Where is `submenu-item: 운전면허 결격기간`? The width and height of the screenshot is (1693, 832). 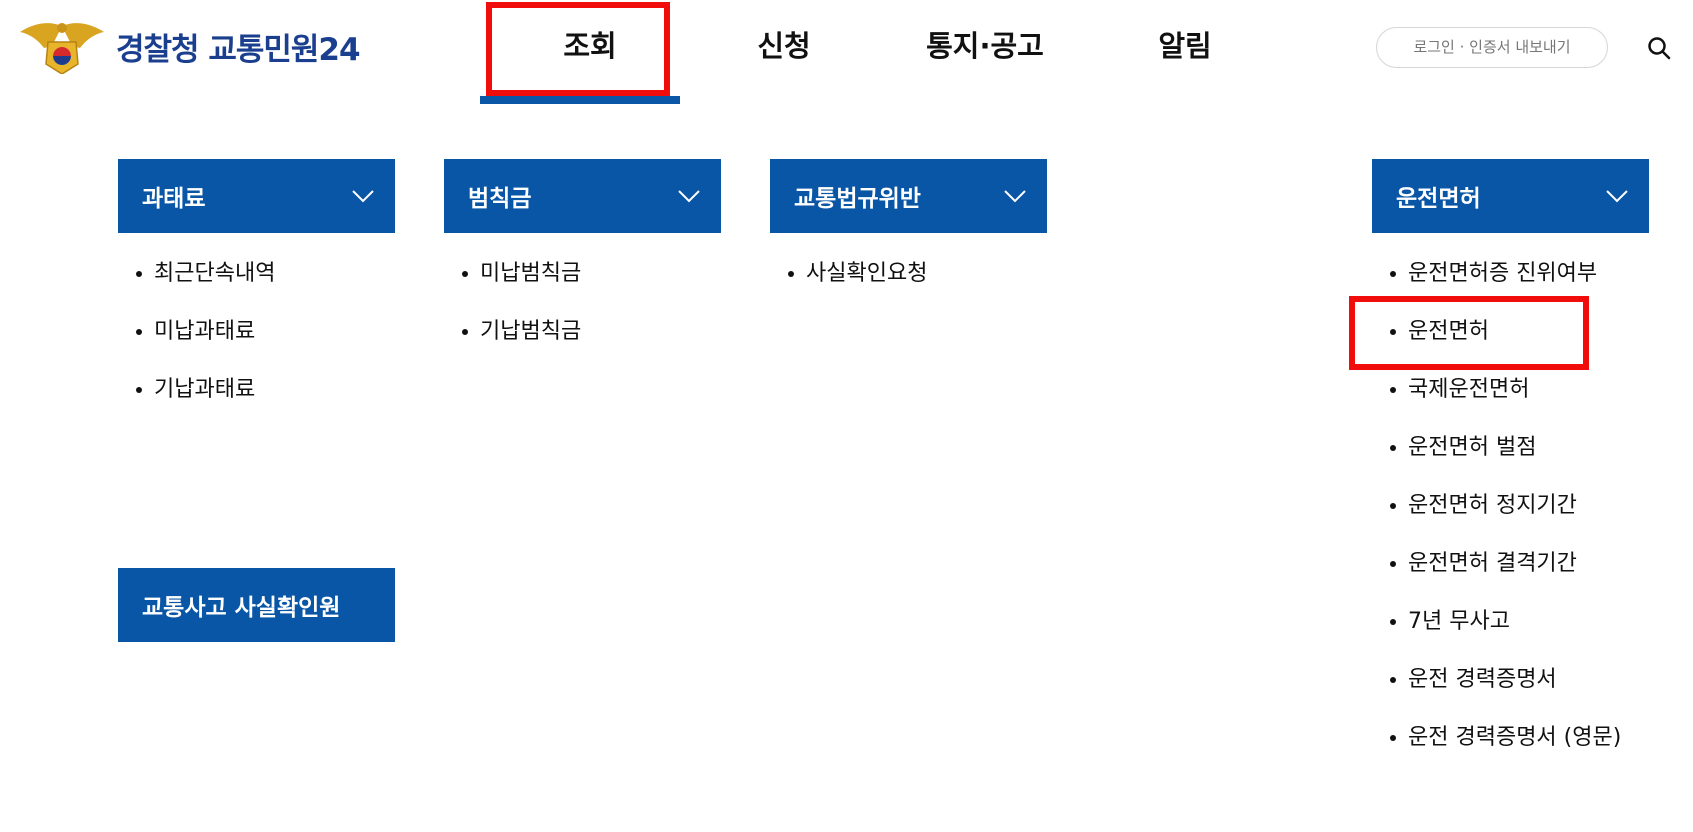 submenu-item: 운전면허 결격기간 is located at coordinates (1504, 571).